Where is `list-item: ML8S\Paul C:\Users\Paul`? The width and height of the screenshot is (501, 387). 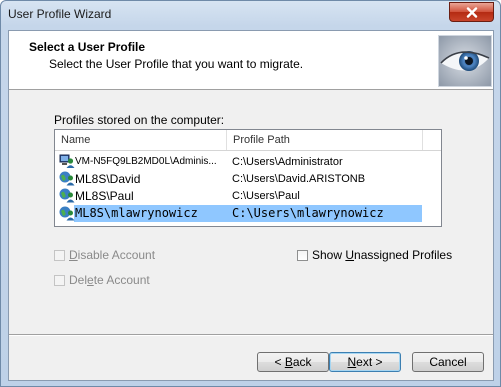 list-item: ML8S\Paul C:\Users\Paul is located at coordinates (248, 195).